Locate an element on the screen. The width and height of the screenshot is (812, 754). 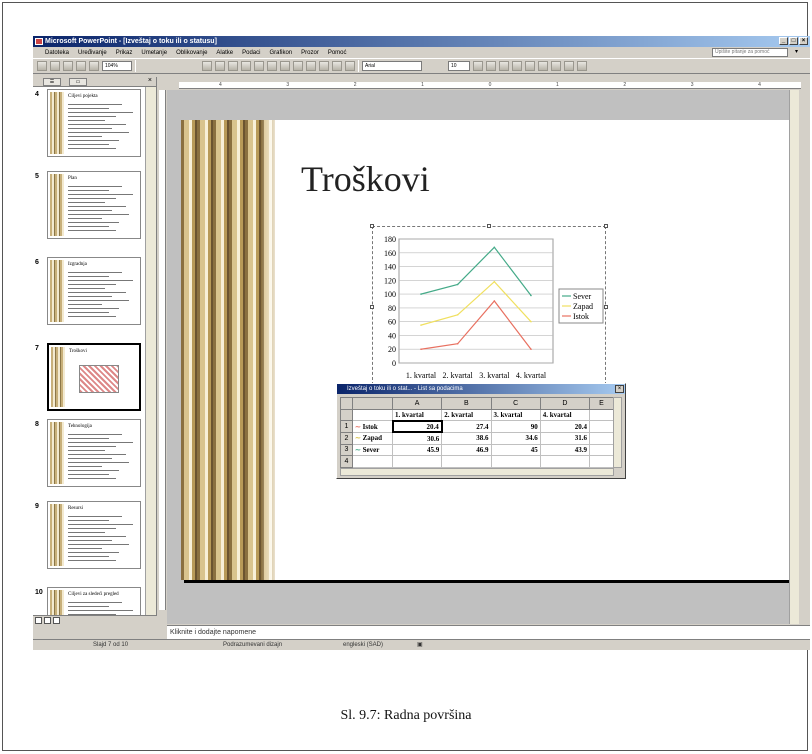
datasheet-horizontal-scrollbar is located at coordinates (477, 472).